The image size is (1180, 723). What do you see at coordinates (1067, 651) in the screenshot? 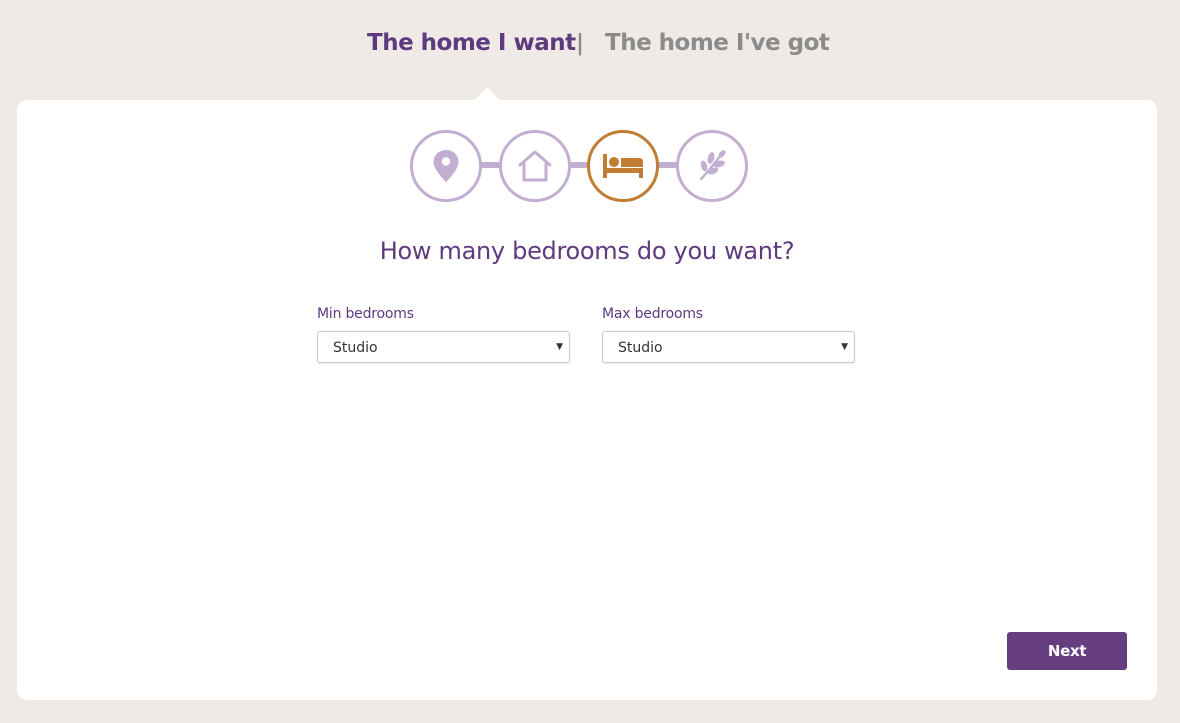
I see `next-button: Next` at bounding box center [1067, 651].